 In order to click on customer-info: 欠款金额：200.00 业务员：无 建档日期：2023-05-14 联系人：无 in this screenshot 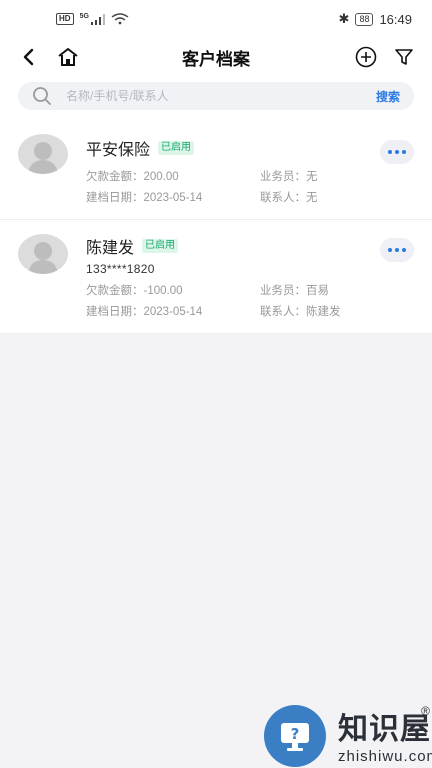, I will do `click(250, 186)`.